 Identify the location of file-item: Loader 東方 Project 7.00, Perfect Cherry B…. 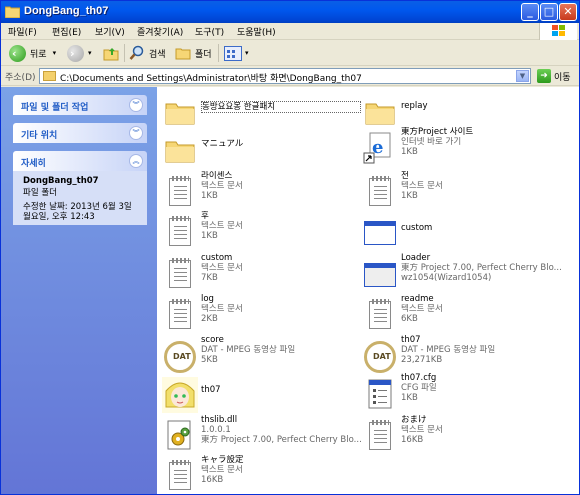
(460, 273).